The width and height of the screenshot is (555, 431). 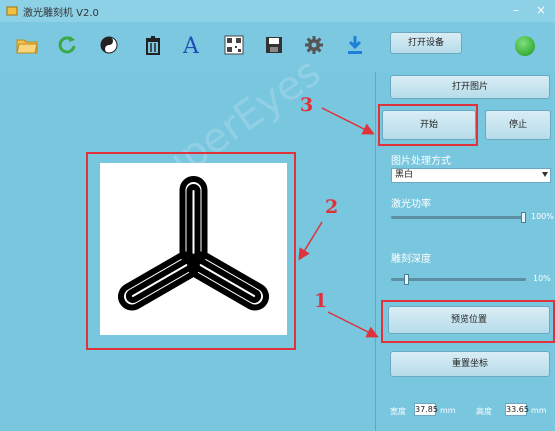 I want to click on annotation-marker-3: 3, so click(x=307, y=105).